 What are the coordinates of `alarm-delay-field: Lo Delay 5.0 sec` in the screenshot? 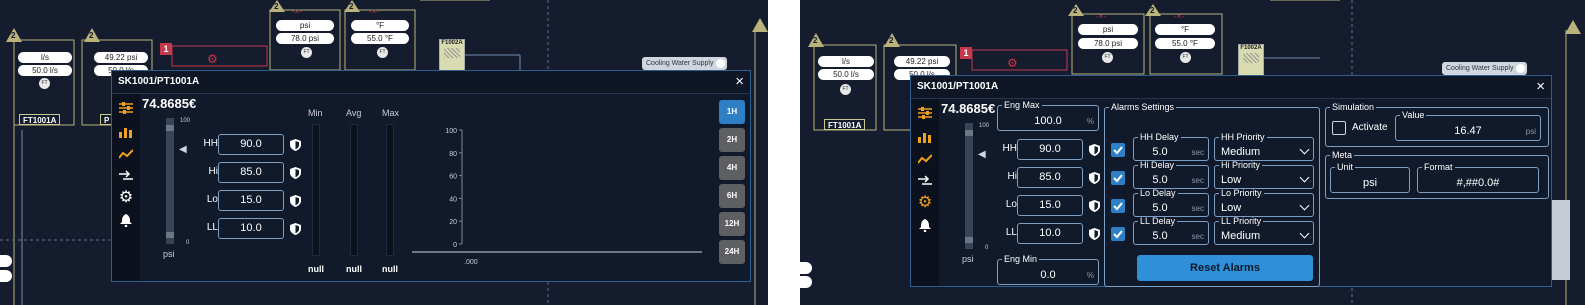 It's located at (1171, 203).